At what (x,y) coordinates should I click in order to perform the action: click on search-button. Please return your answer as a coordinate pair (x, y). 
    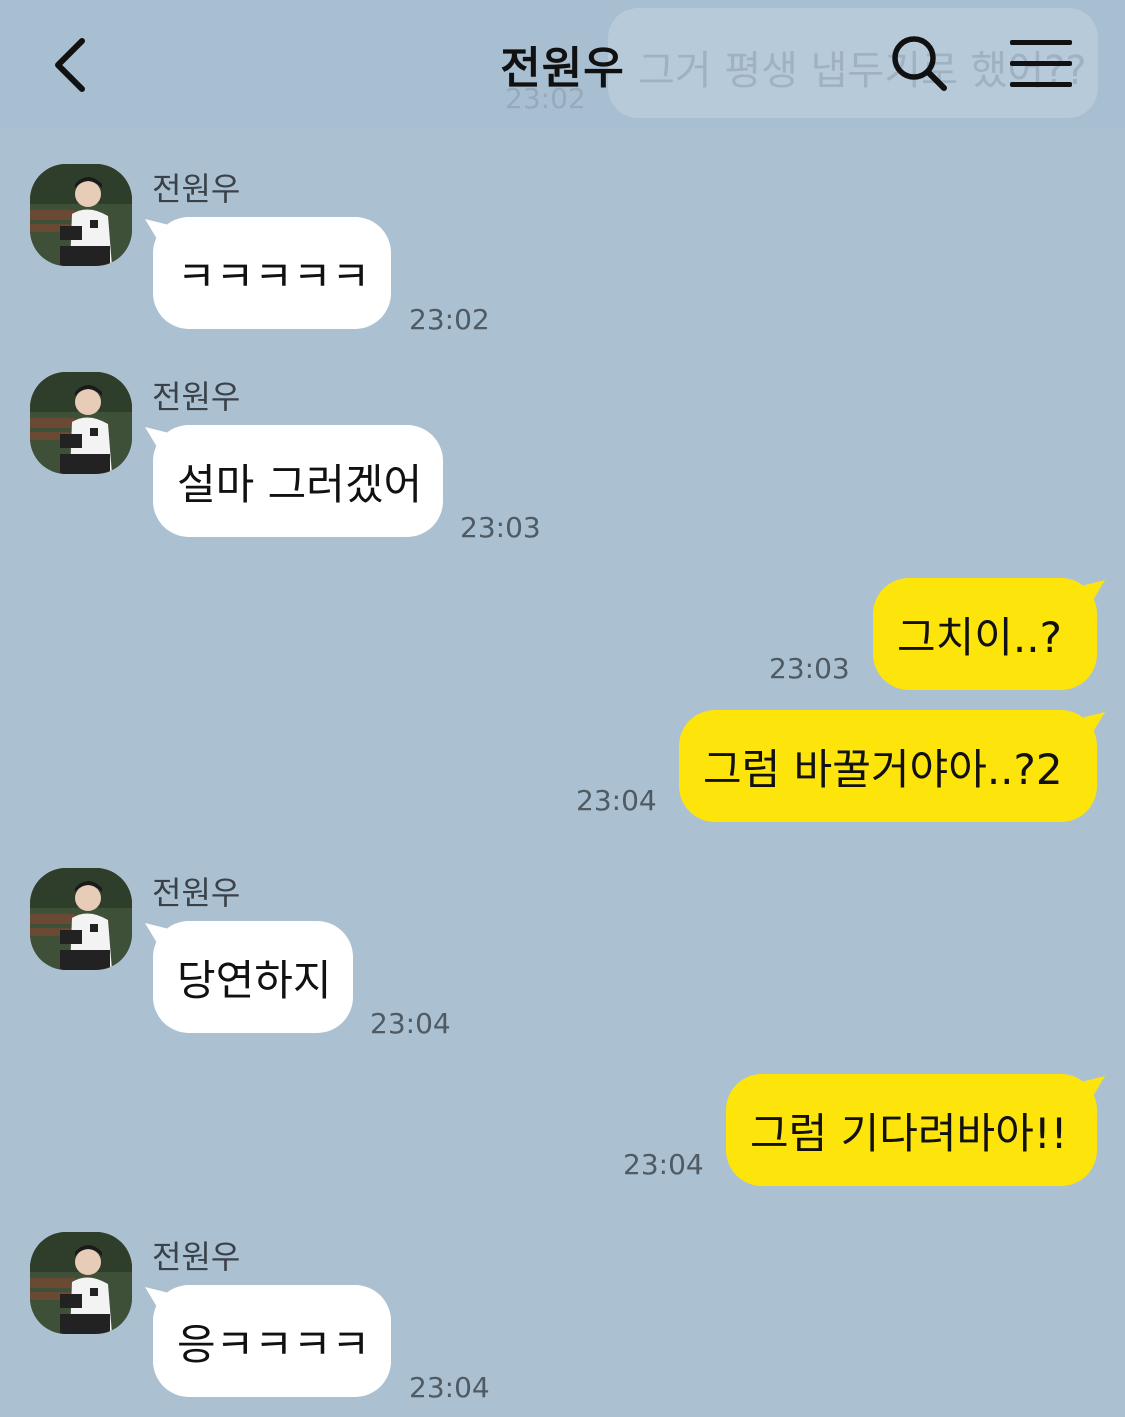
    Looking at the image, I should click on (920, 64).